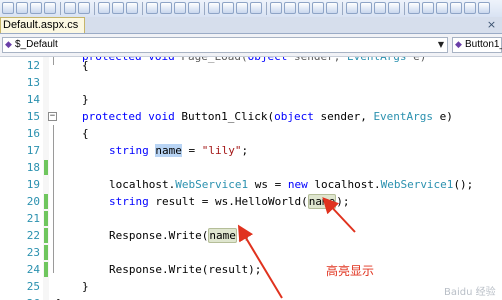 The image size is (502, 300). What do you see at coordinates (251, 252) in the screenshot?
I see `code-line-23: 23` at bounding box center [251, 252].